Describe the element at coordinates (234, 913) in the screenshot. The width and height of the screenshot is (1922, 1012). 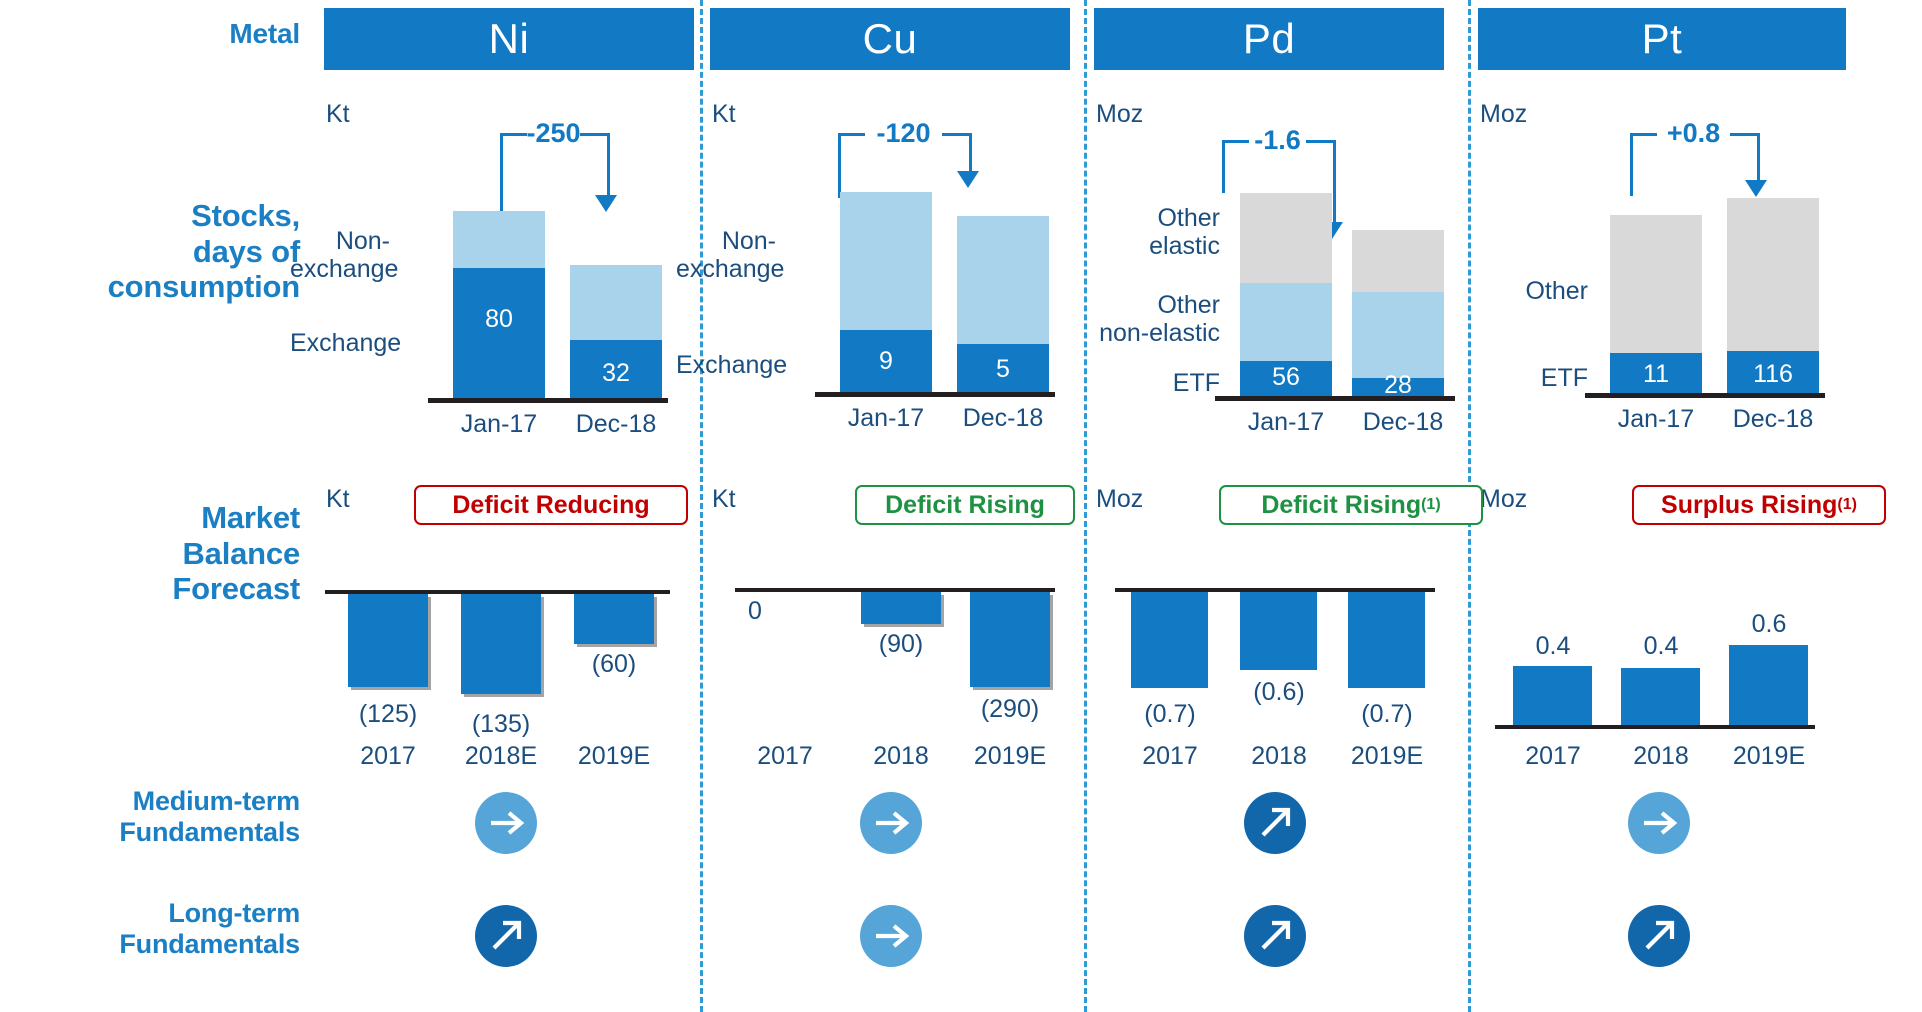
I see `row-label-long-line1: Long-term` at that location.